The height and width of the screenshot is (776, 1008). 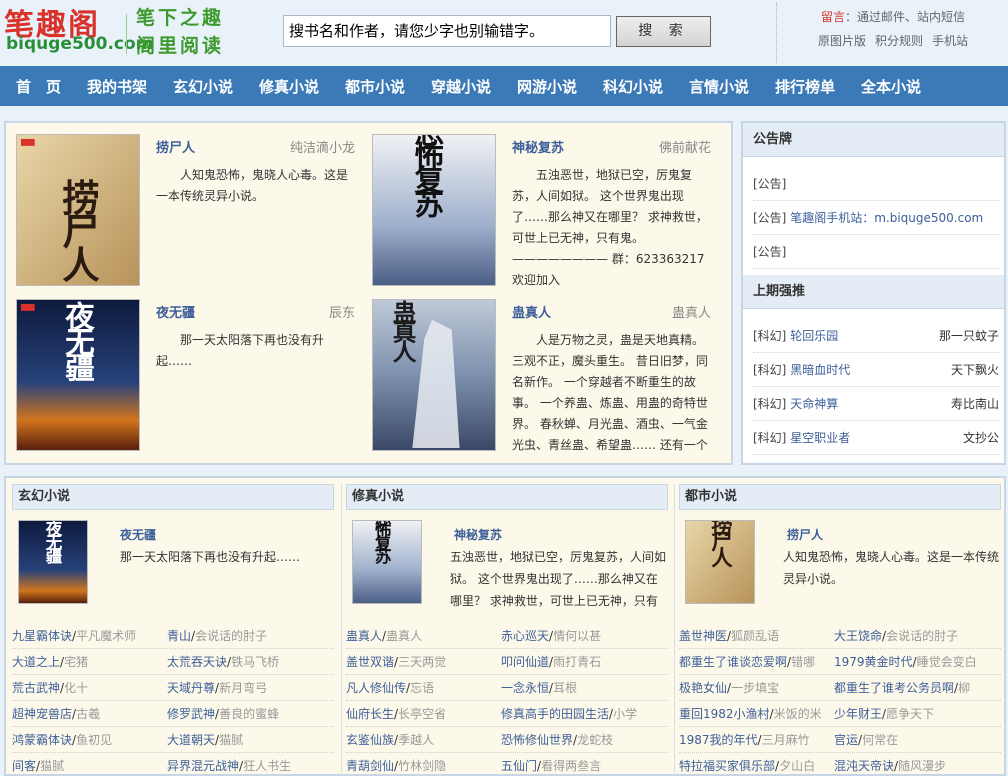 I want to click on book-link: 官运, so click(x=846, y=740).